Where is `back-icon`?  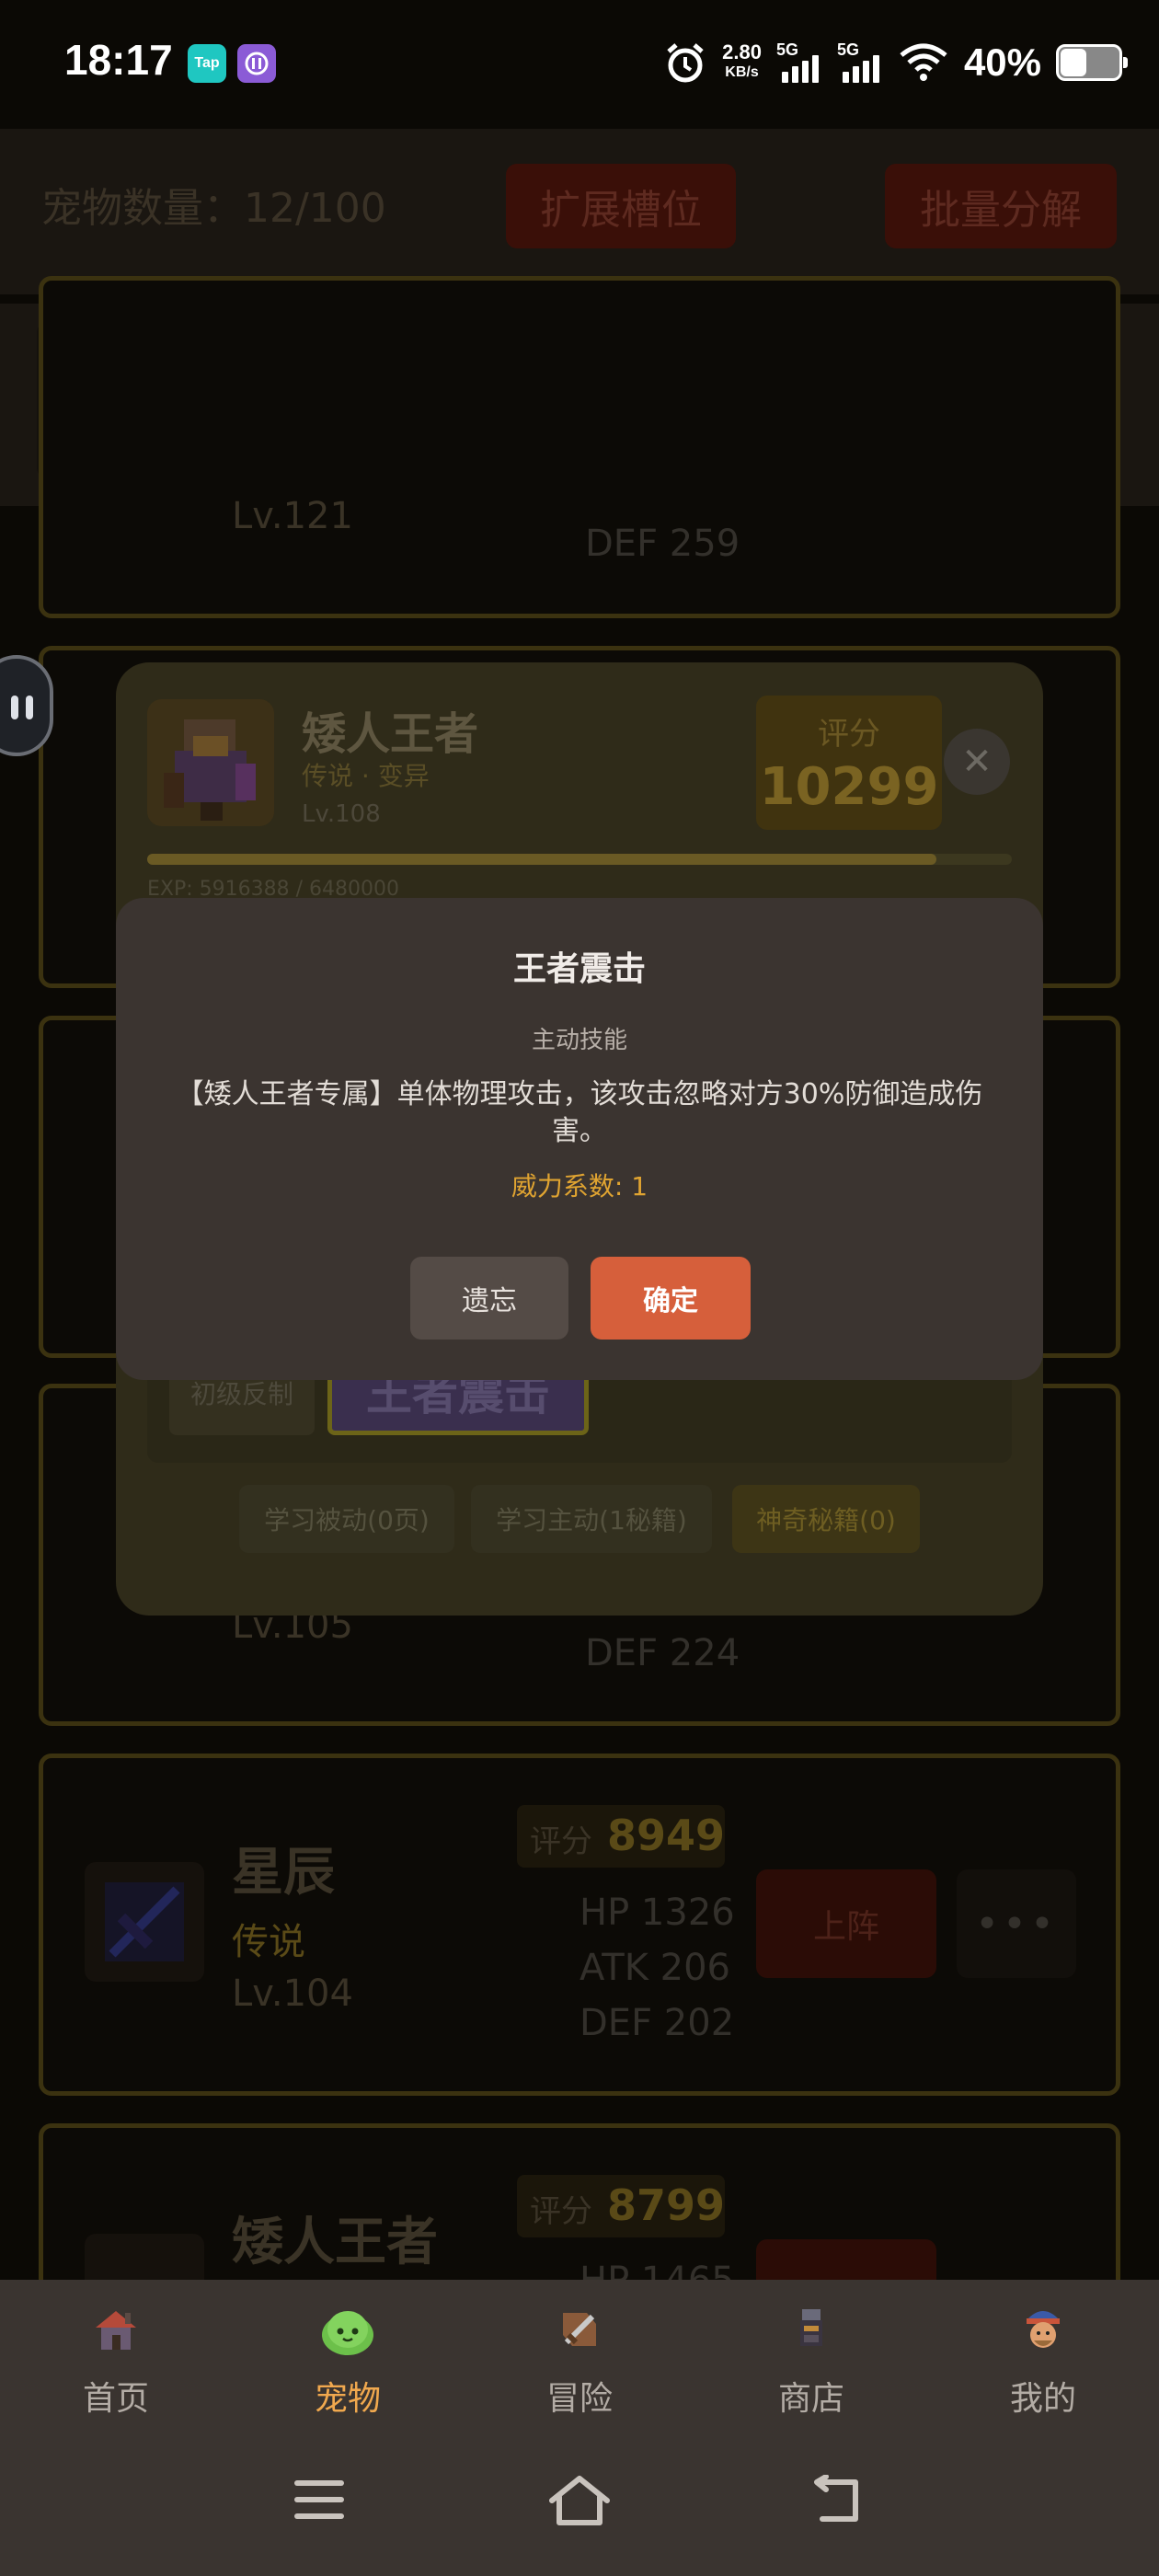 back-icon is located at coordinates (836, 2500).